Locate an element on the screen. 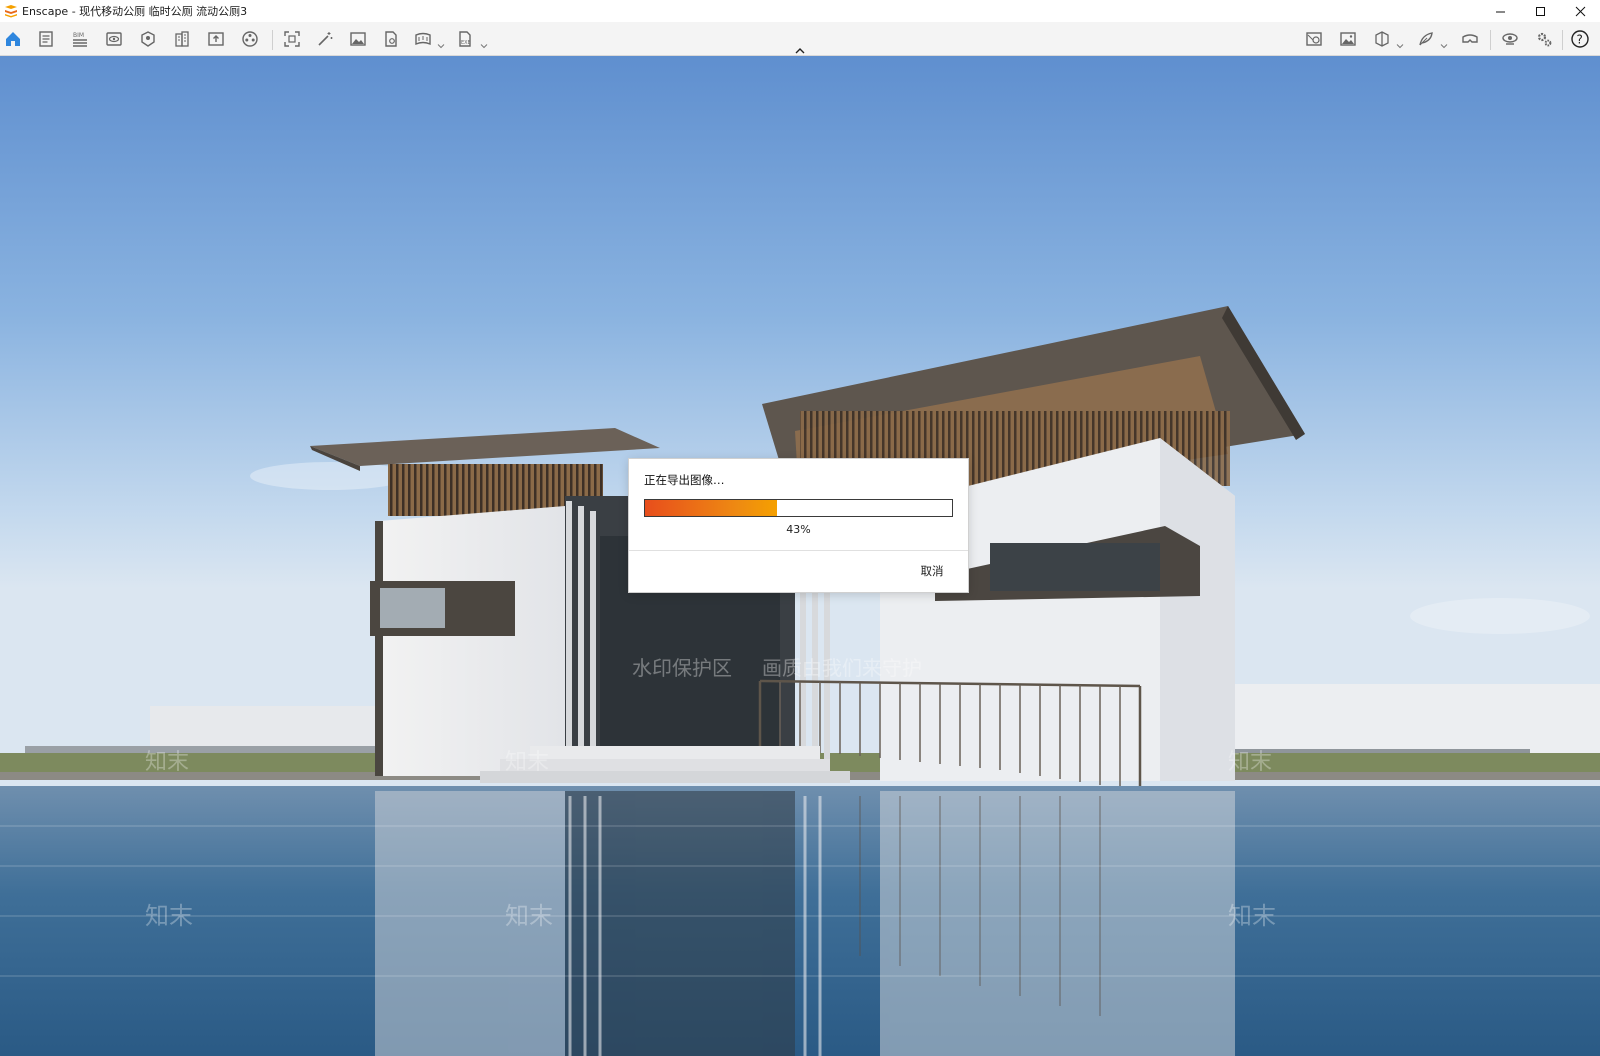 This screenshot has width=1600, height=1056. exe-export-button: EXE is located at coordinates (465, 39).